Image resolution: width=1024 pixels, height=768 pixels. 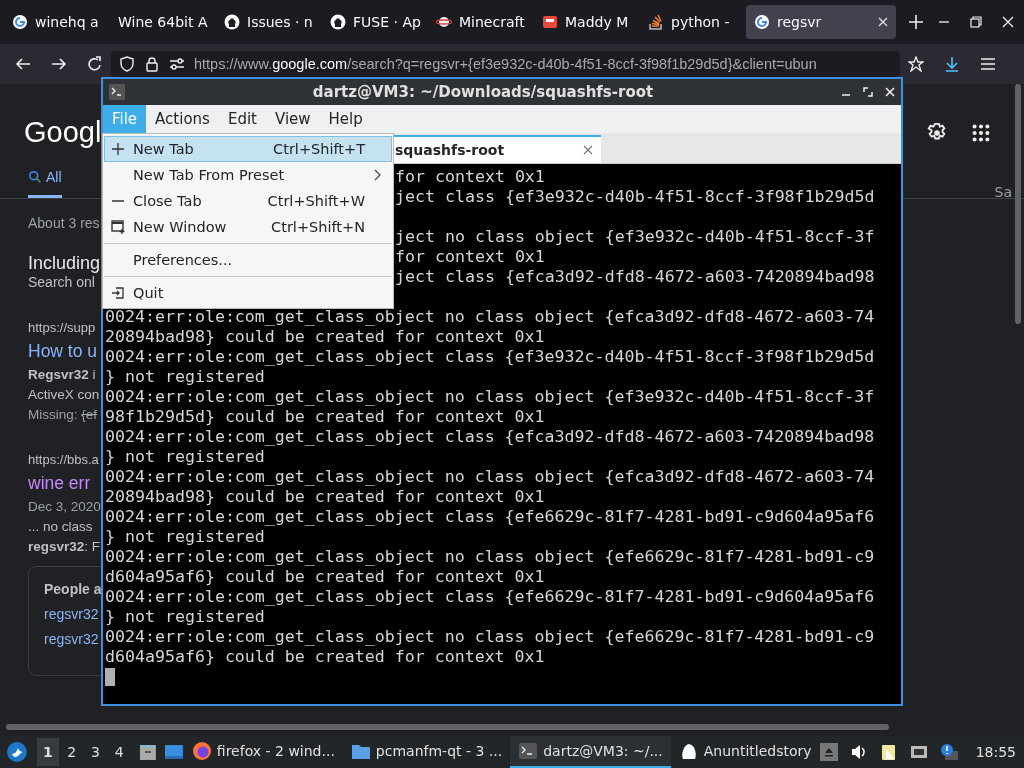 I want to click on browser-tab: Minecraft, so click(x=479, y=22).